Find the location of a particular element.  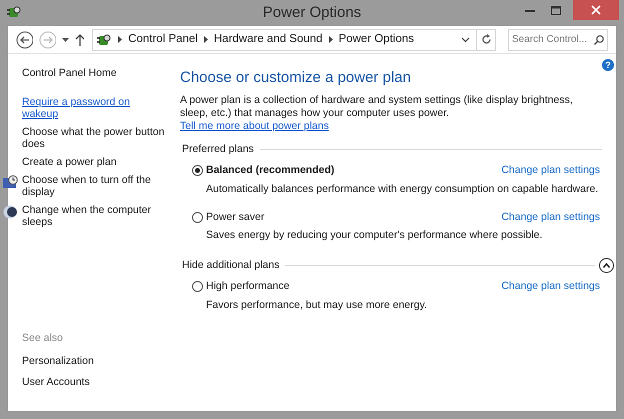

minimize-icon is located at coordinates (530, 10).